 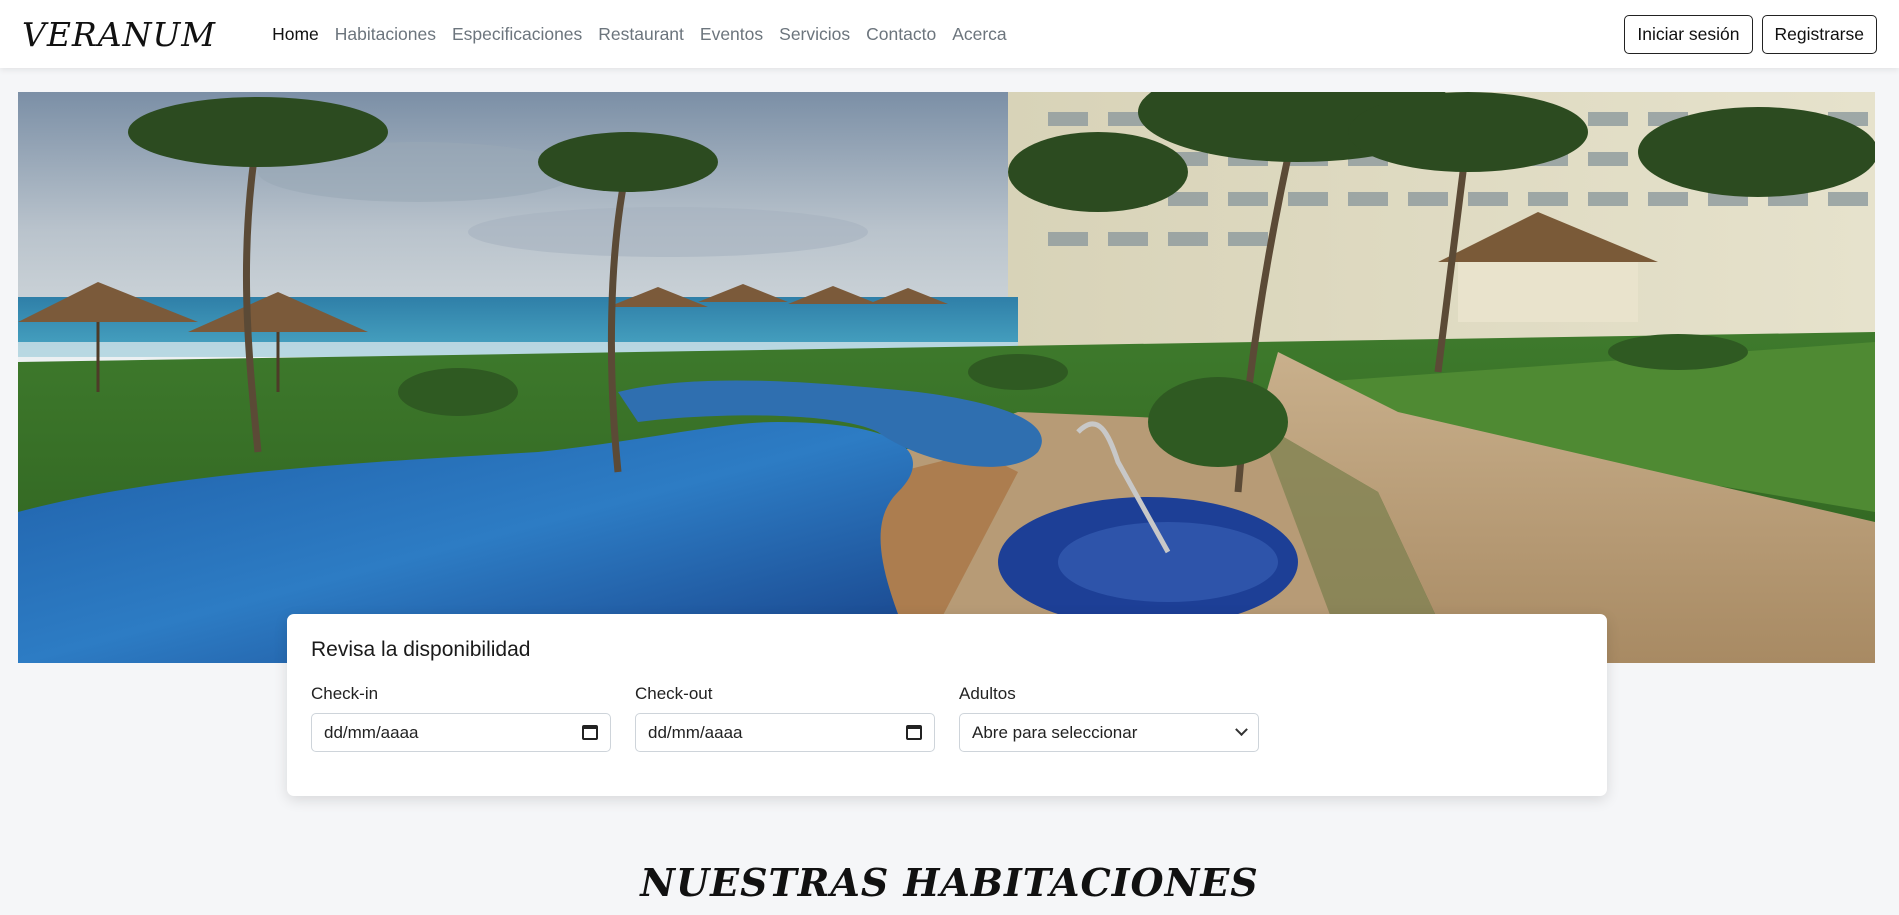 I want to click on nav-actions: Iniciar sesión Registrarse, so click(x=1750, y=34).